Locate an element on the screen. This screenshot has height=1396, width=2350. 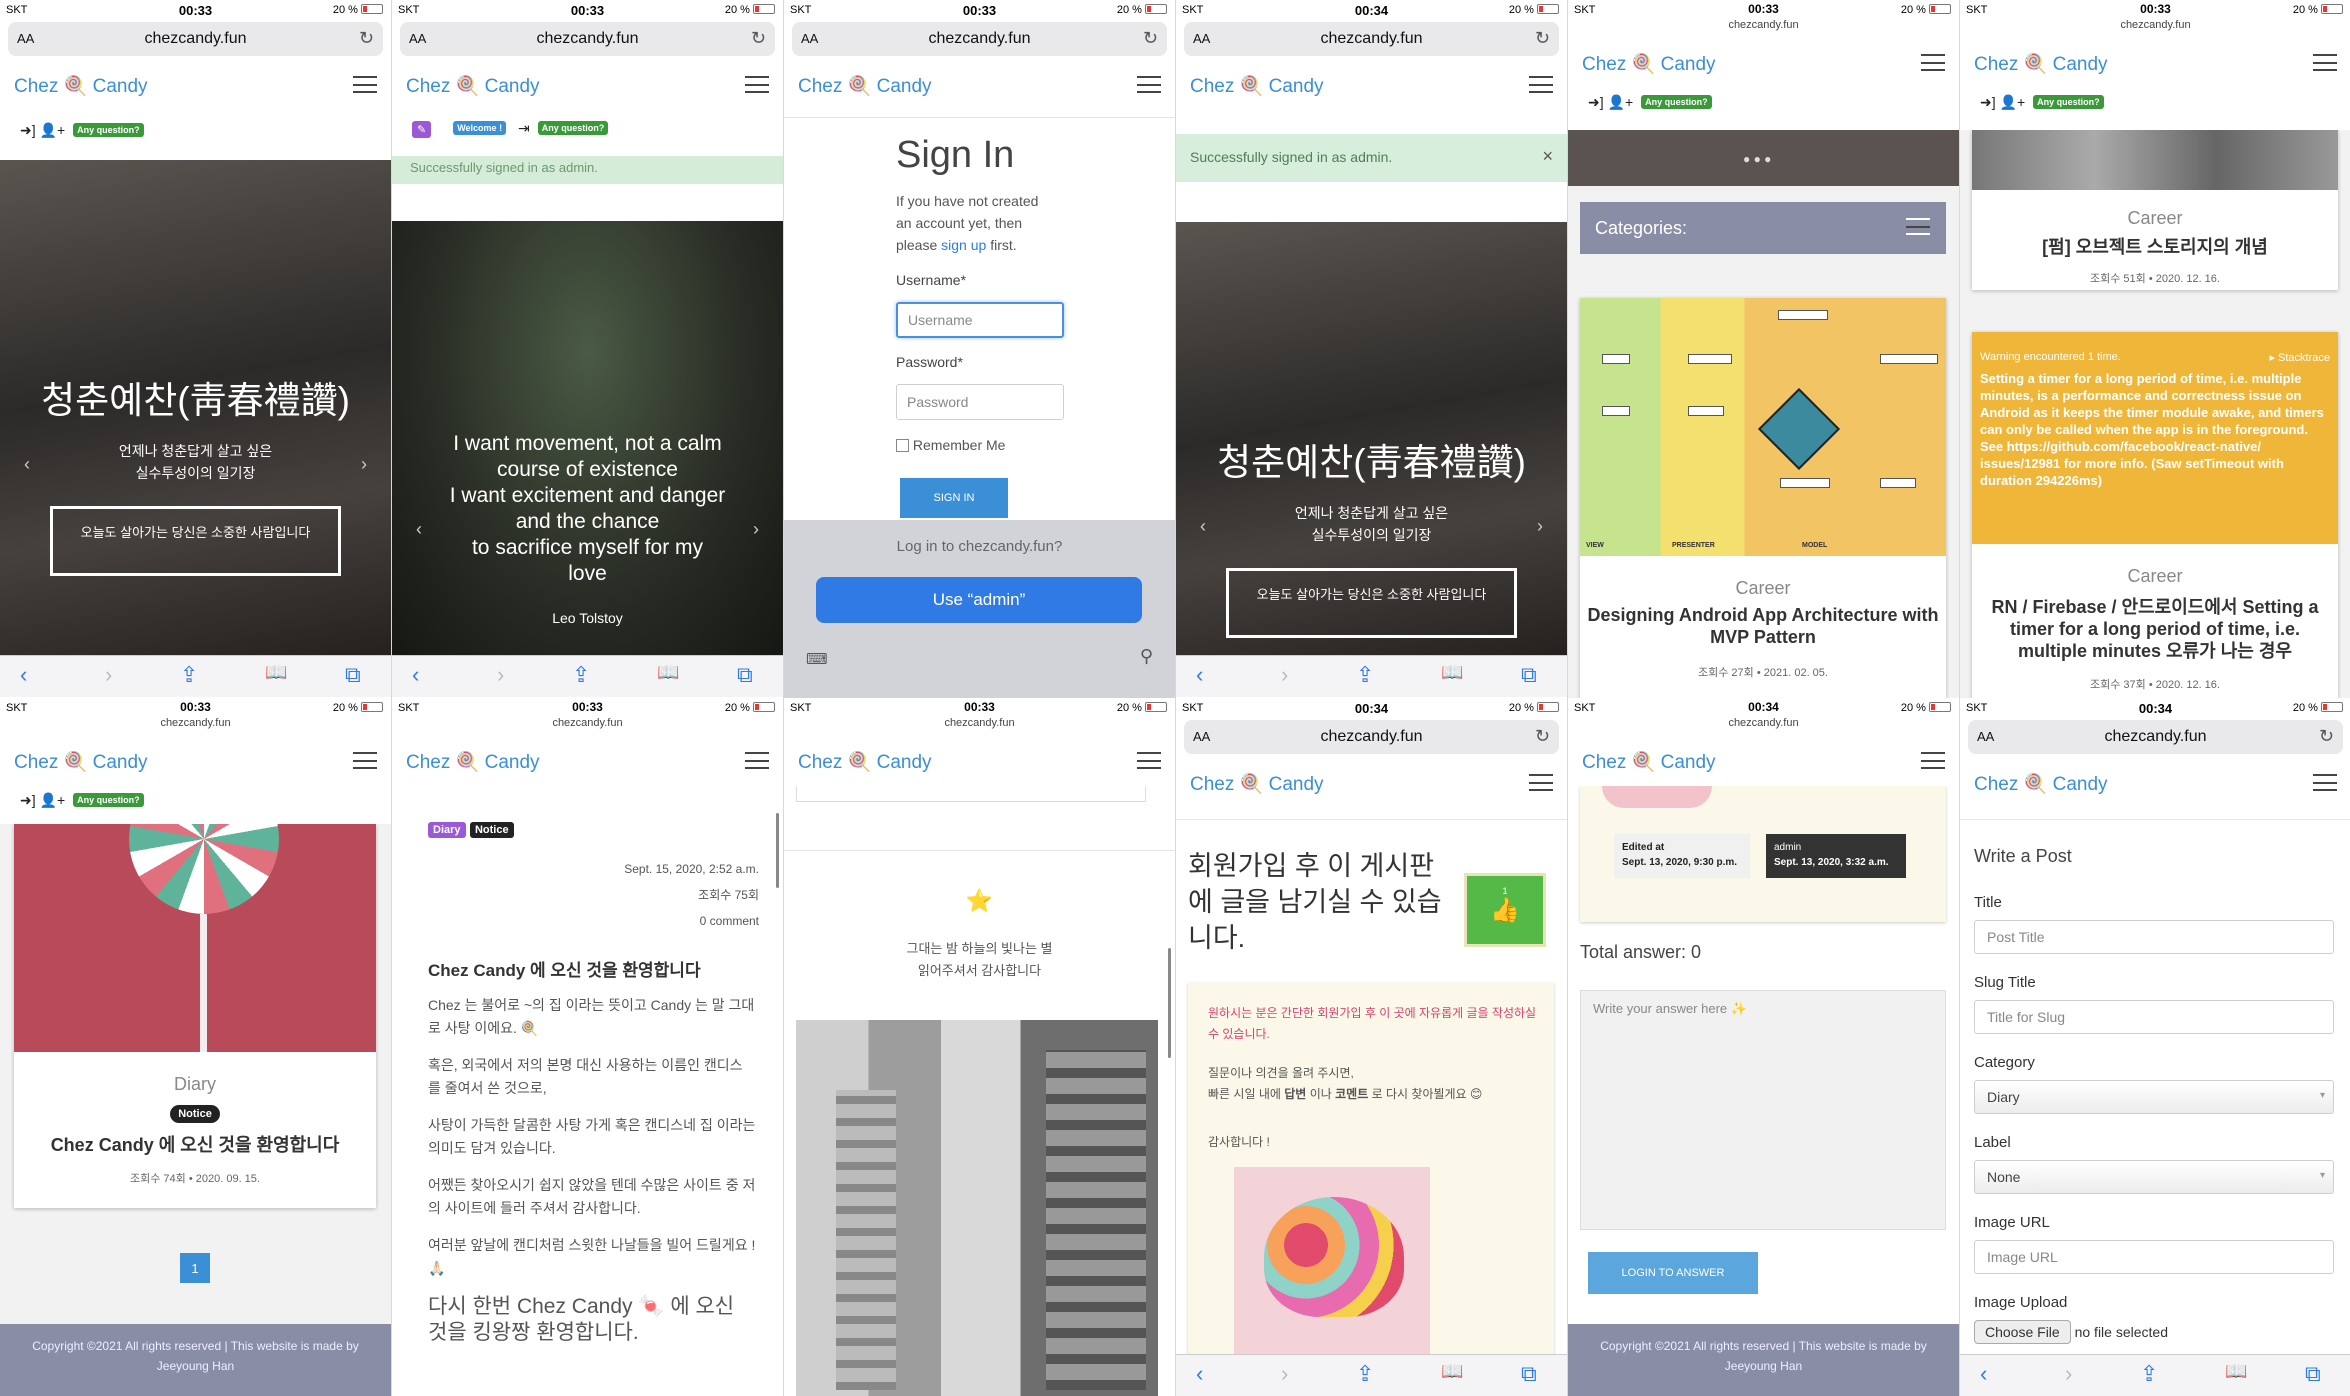
username-input: Username is located at coordinates (980, 320).